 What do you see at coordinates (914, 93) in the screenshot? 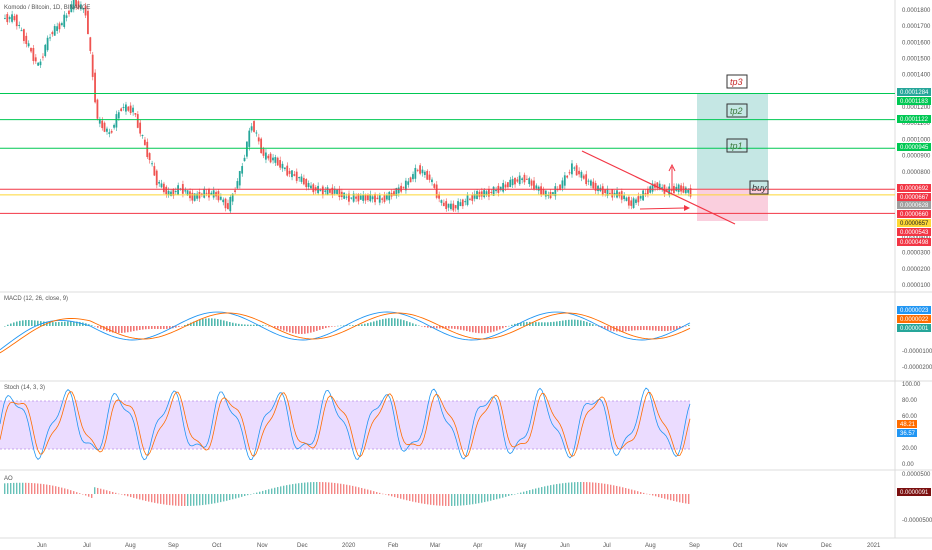
I see `price-tag-text: 0.0001284` at bounding box center [914, 93].